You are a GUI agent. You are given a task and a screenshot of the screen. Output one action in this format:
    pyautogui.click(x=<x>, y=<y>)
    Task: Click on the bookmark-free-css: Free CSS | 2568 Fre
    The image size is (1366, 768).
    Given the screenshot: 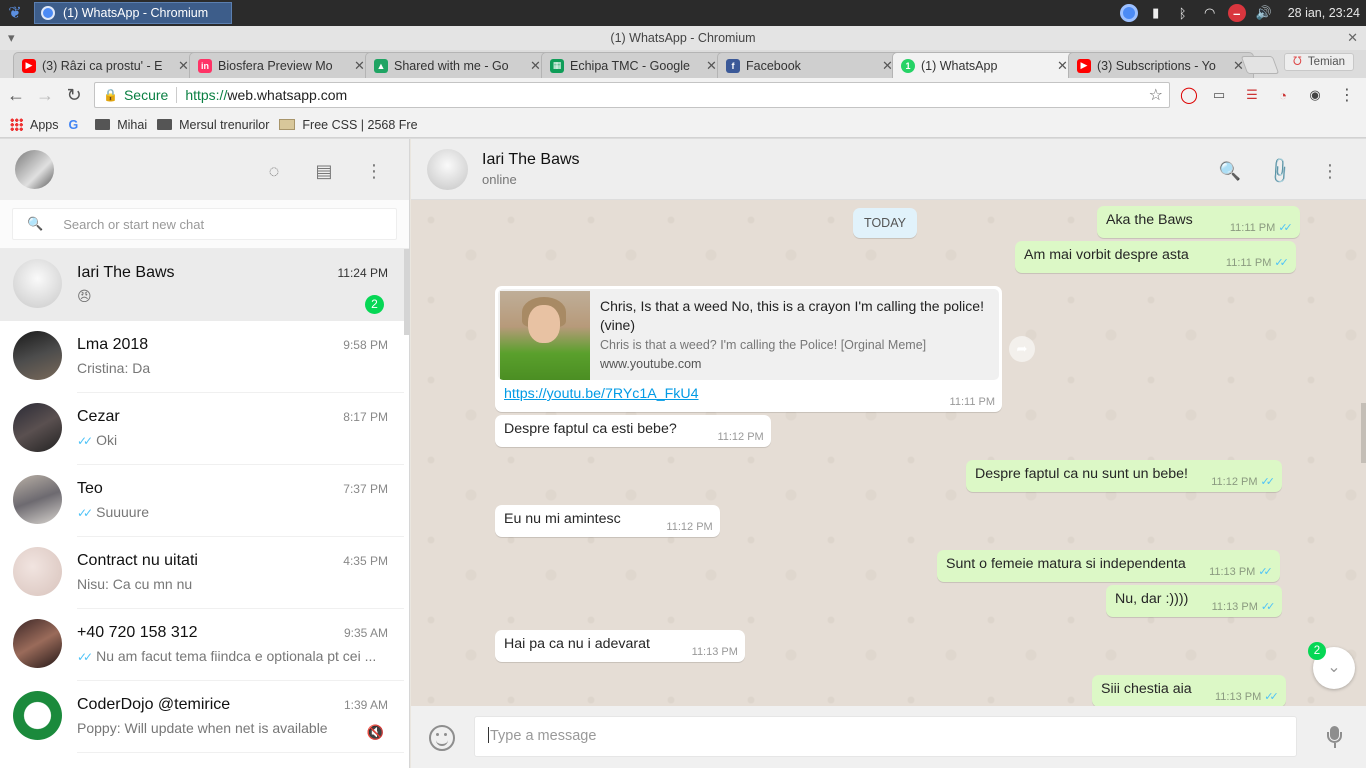 What is the action you would take?
    pyautogui.click(x=348, y=125)
    